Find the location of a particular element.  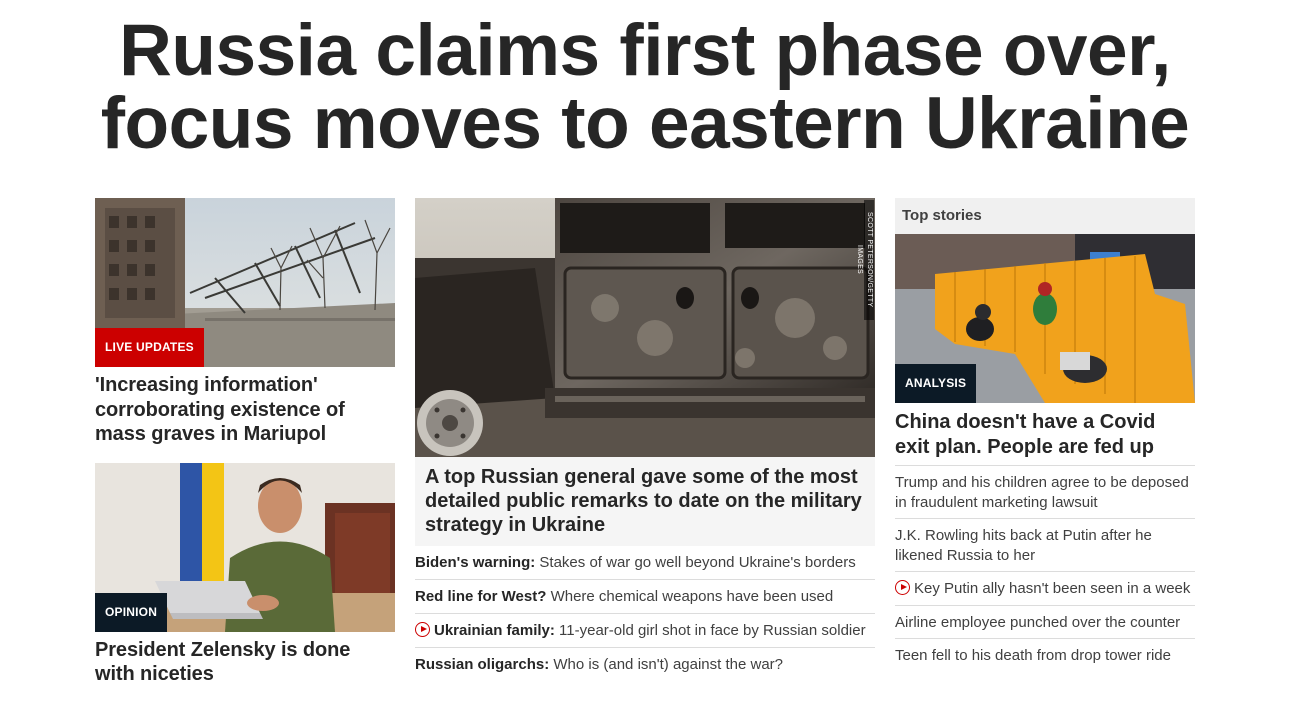

destroyed-vehicle-image: SCOTT PETERSON/GETTY IMAGES is located at coordinates (645, 327).